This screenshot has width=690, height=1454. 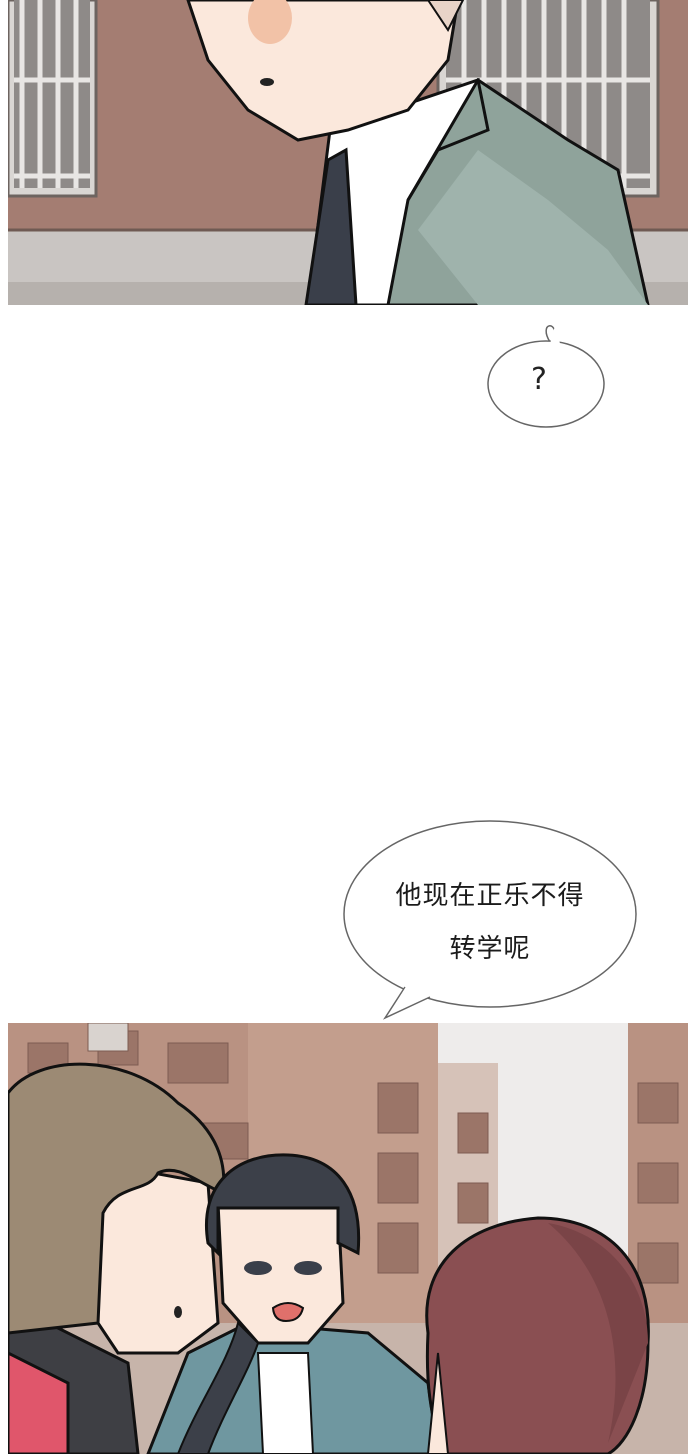 I want to click on speech-bubble-question: ?, so click(x=547, y=377).